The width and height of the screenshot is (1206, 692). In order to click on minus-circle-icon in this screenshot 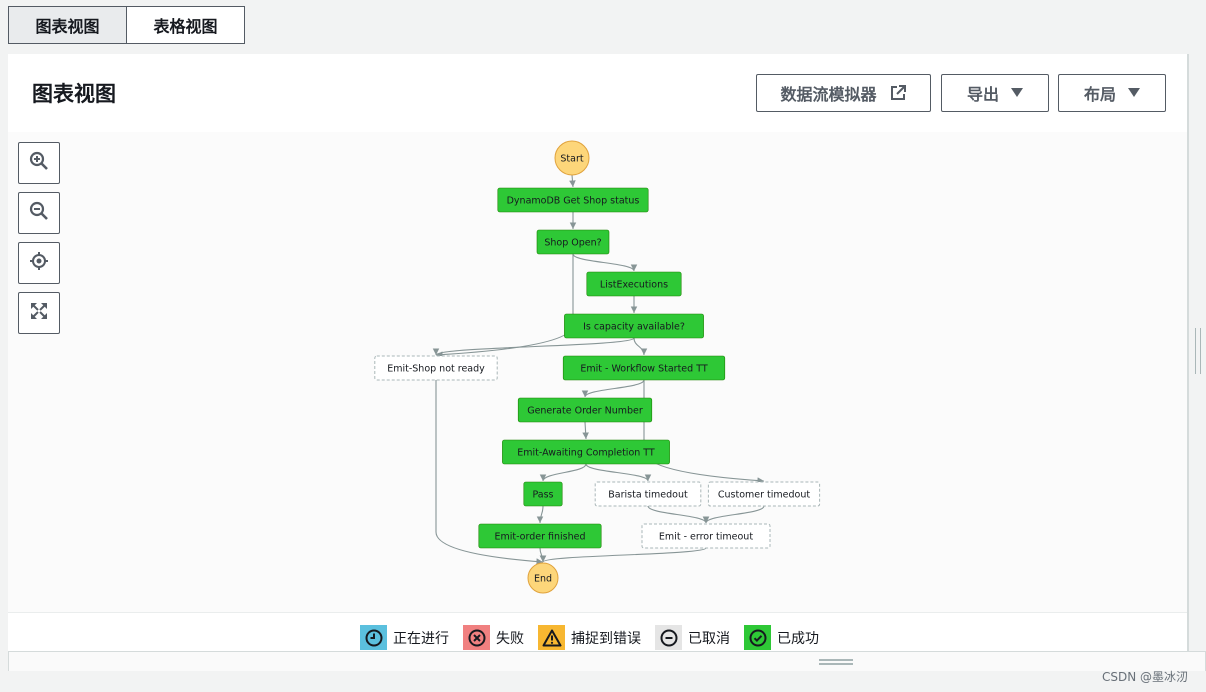, I will do `click(668, 637)`.